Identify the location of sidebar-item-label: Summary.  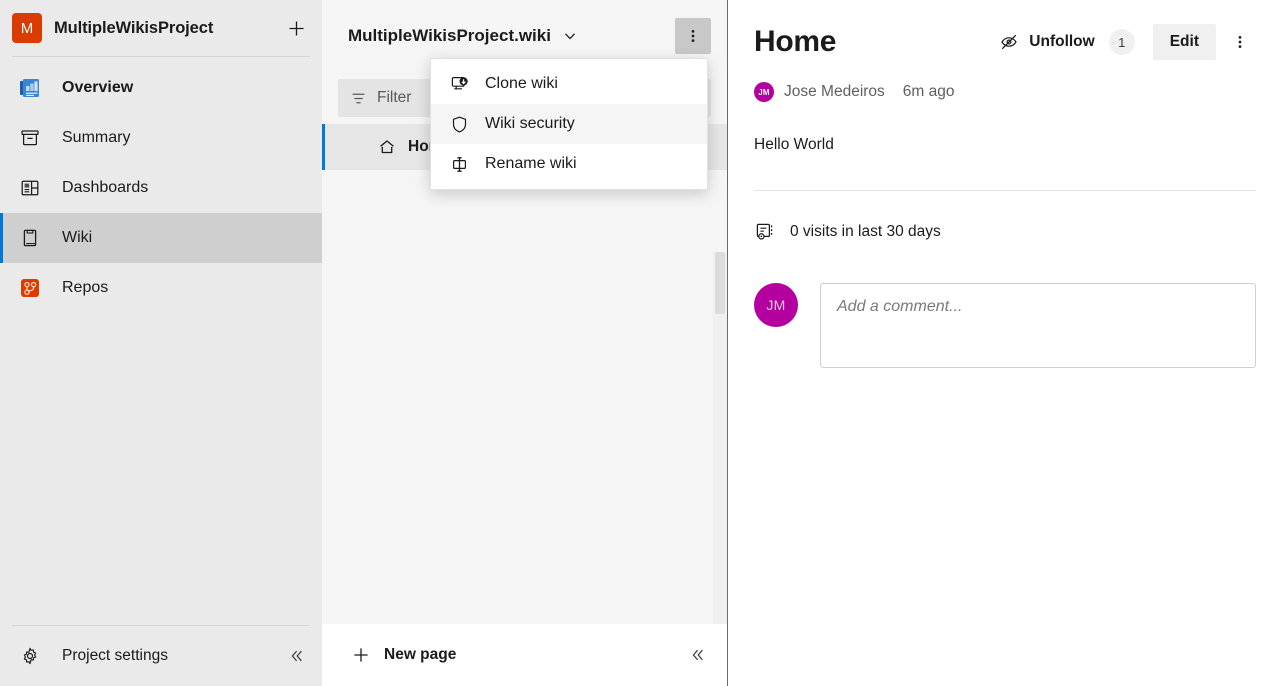
(96, 137).